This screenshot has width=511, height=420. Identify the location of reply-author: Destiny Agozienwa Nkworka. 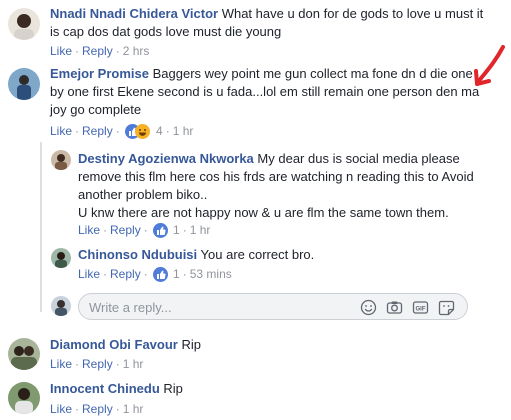
(166, 158).